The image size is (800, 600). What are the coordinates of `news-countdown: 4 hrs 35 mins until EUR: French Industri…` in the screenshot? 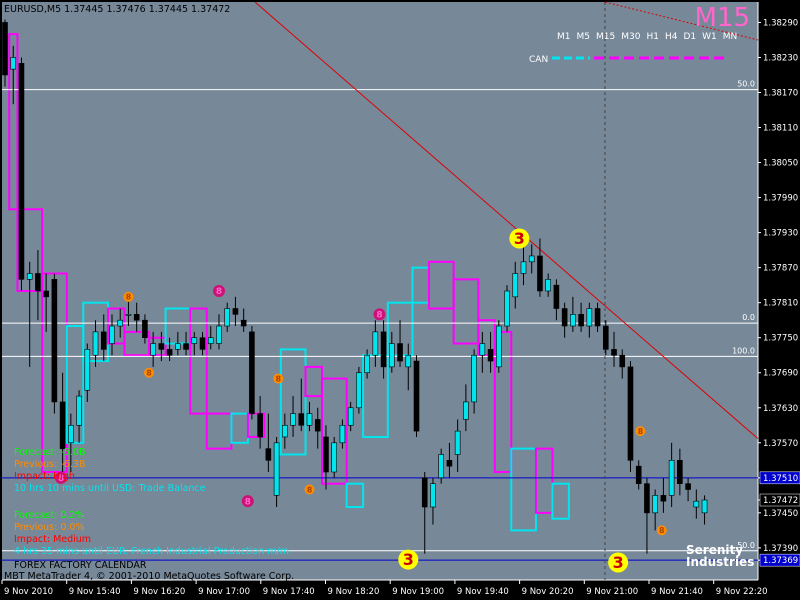 It's located at (151, 551).